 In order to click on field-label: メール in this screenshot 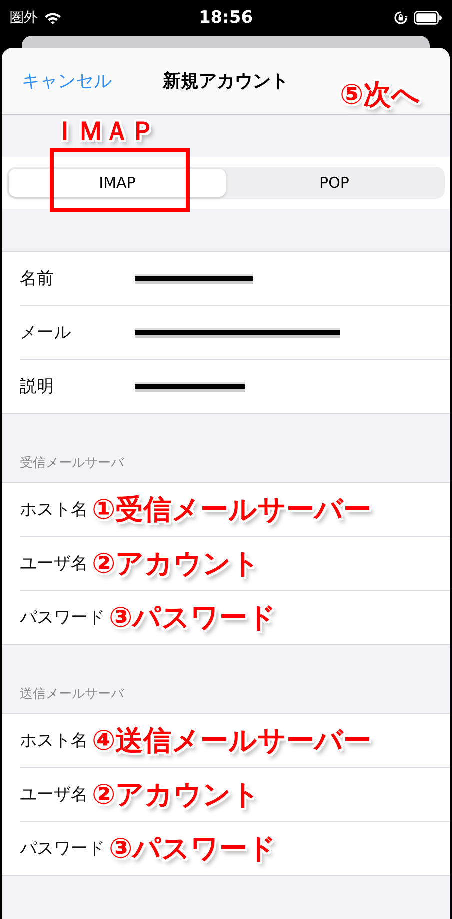, I will do `click(46, 333)`.